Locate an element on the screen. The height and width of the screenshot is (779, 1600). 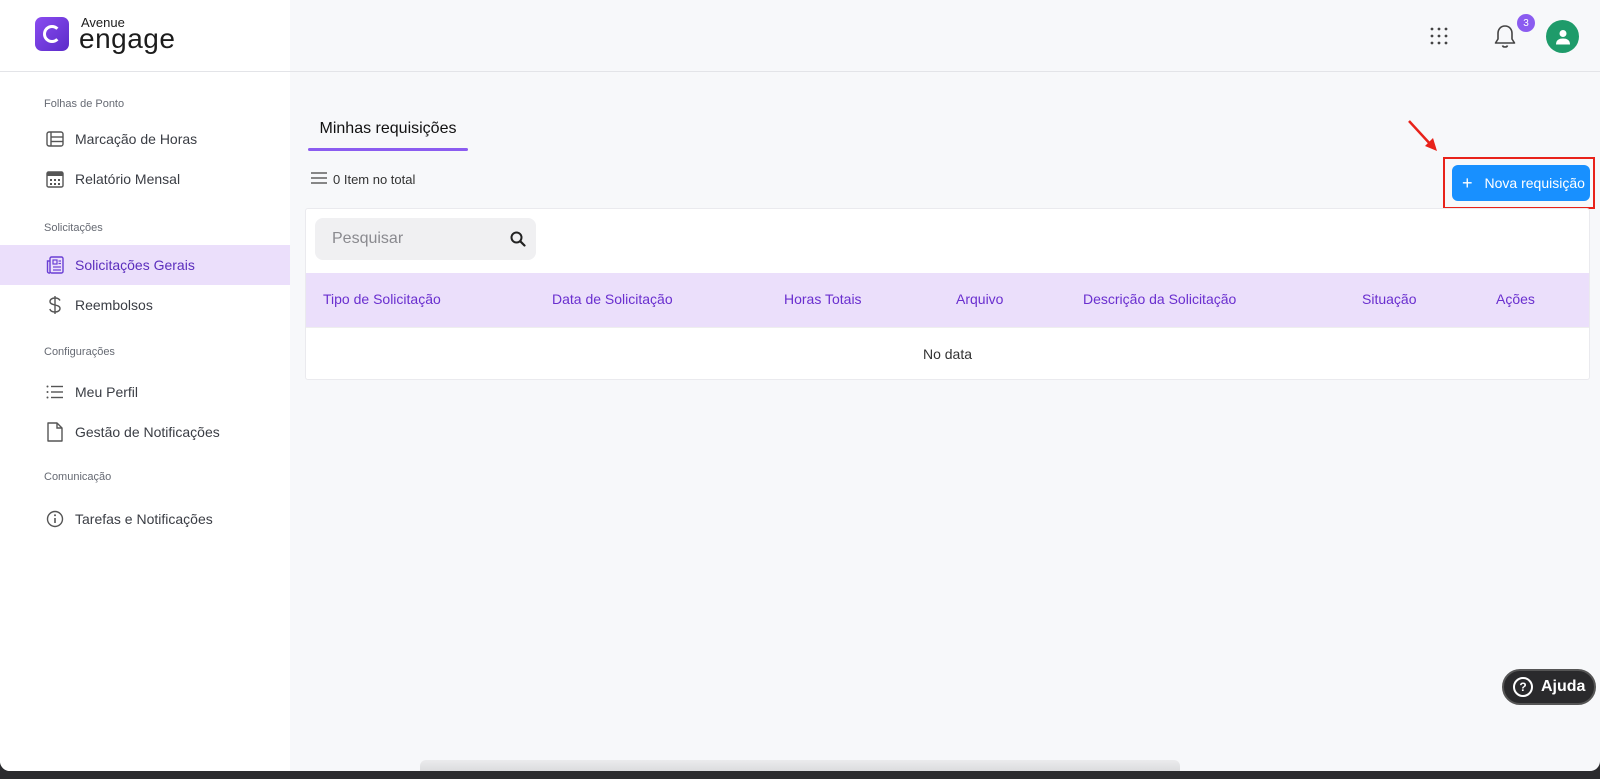
list-view-icon is located at coordinates (55, 139).